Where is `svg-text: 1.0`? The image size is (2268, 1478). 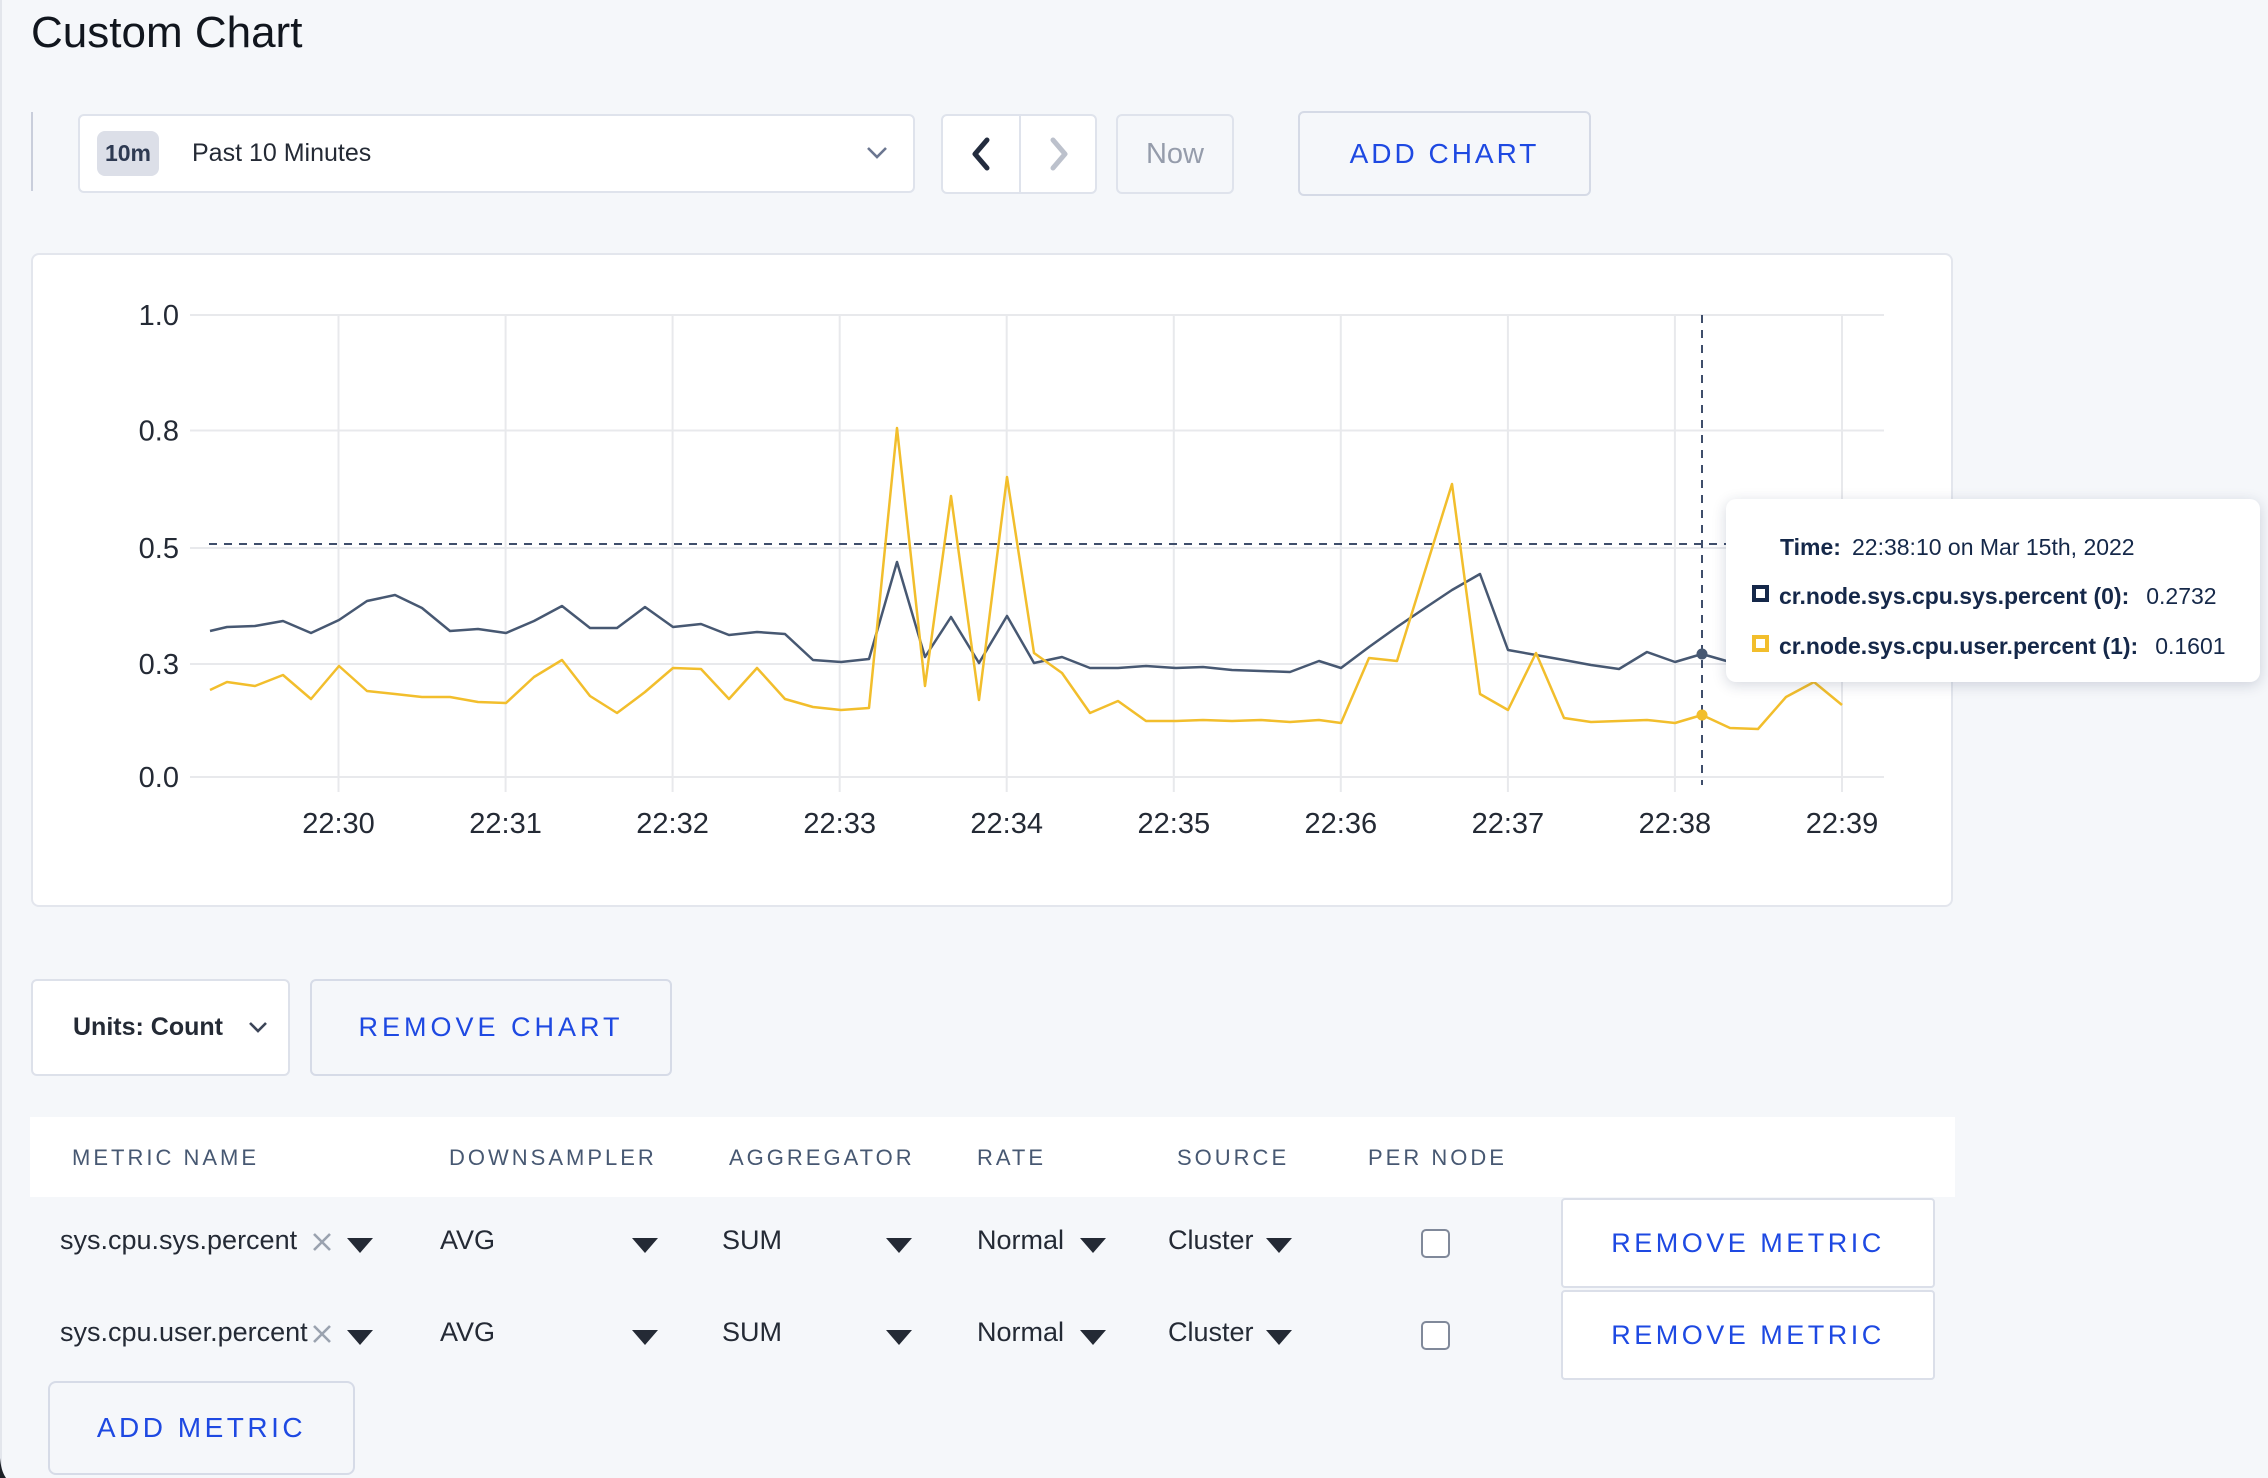 svg-text: 1.0 is located at coordinates (159, 316).